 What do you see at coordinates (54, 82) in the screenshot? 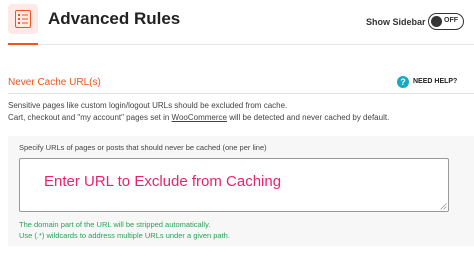
I see `section-title: Never Cache URL(s)` at bounding box center [54, 82].